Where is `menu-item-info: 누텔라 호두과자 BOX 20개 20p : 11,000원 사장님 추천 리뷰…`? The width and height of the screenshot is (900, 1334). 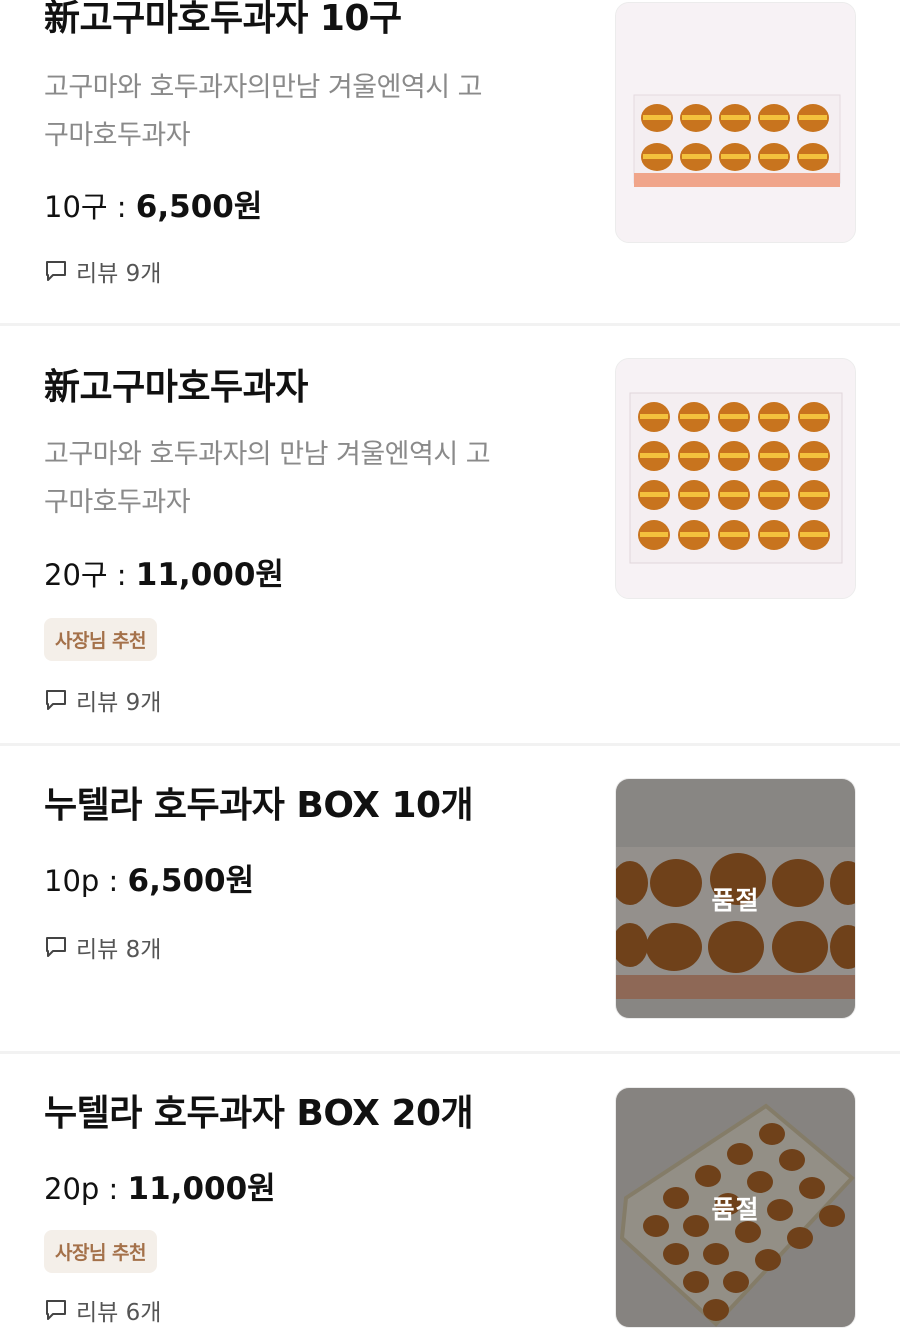 menu-item-info: 누텔라 호두과자 BOX 20개 20p : 11,000원 사장님 추천 리뷰… is located at coordinates (309, 1209).